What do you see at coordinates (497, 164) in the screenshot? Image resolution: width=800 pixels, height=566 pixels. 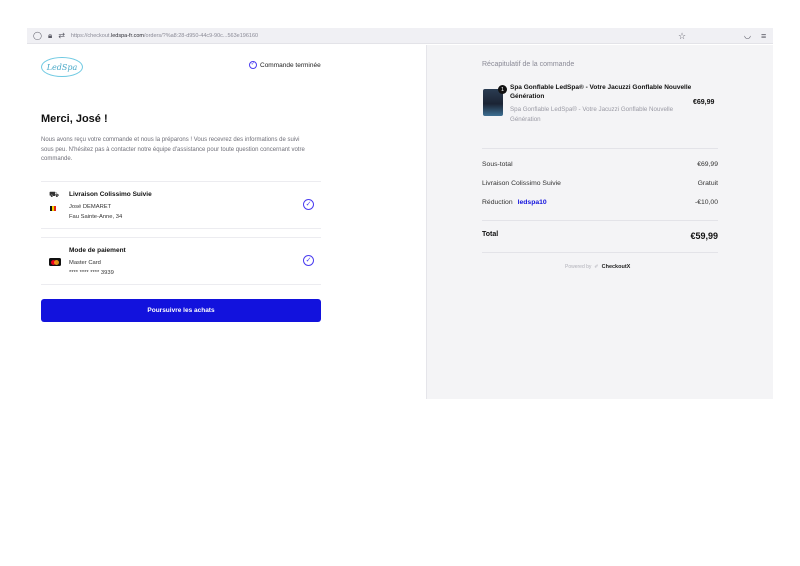 I see `subtotal-label: Sous-total` at bounding box center [497, 164].